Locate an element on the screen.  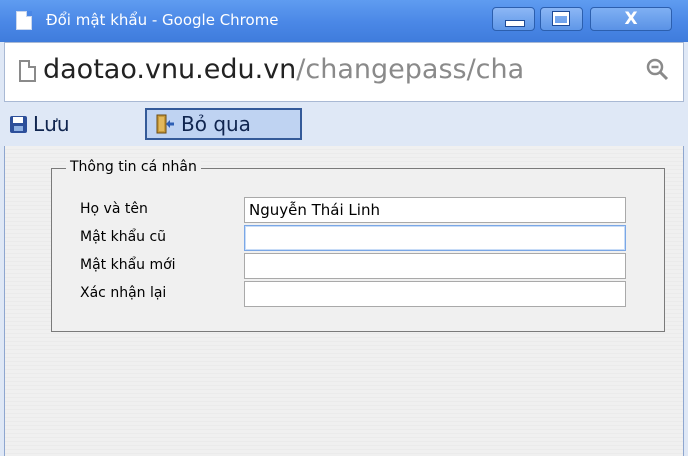
save-label: Lưu is located at coordinates (51, 124).